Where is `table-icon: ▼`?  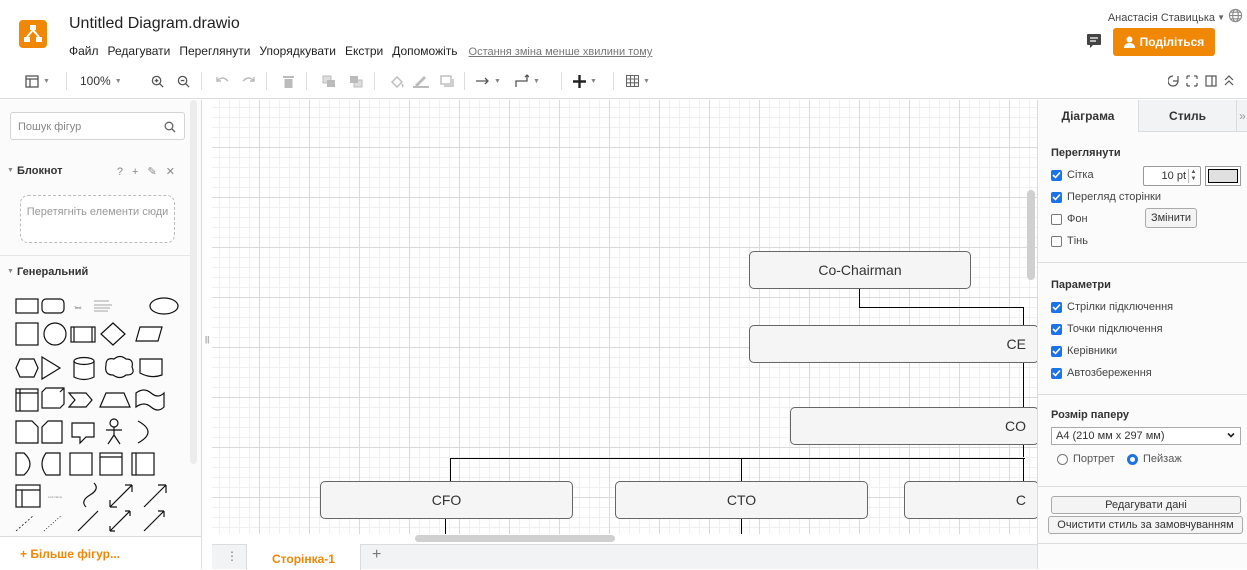
table-icon: ▼ is located at coordinates (638, 81).